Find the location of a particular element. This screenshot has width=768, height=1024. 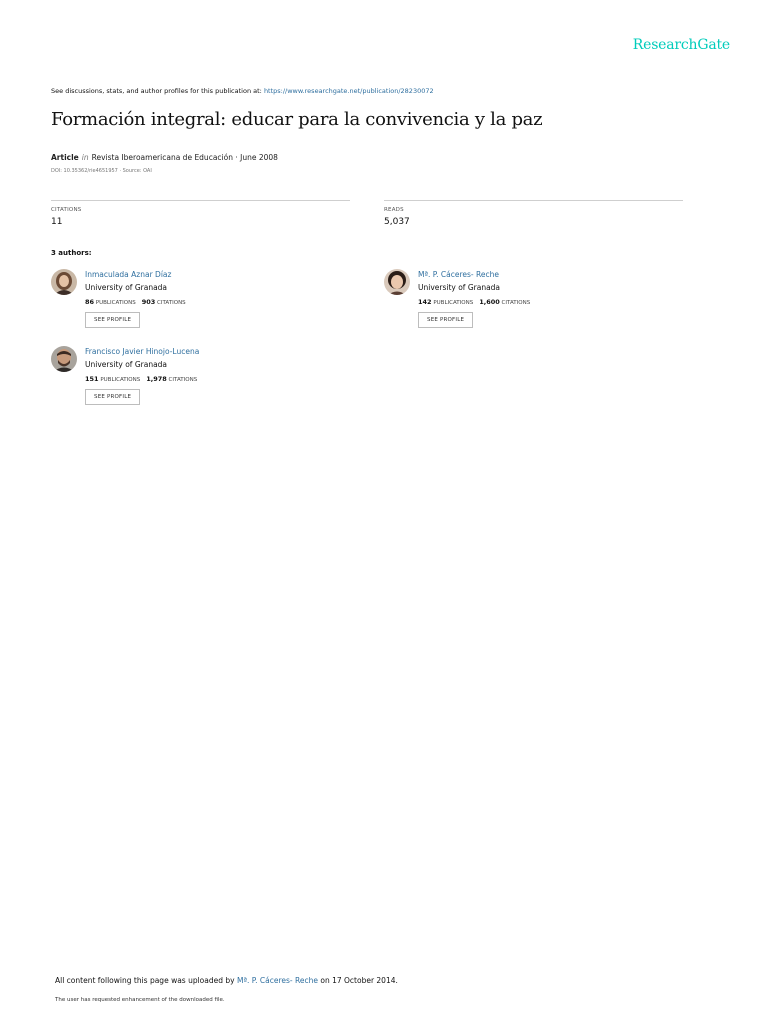

uploader-link: Mª. P. Cáceres- Reche is located at coordinates (277, 980).